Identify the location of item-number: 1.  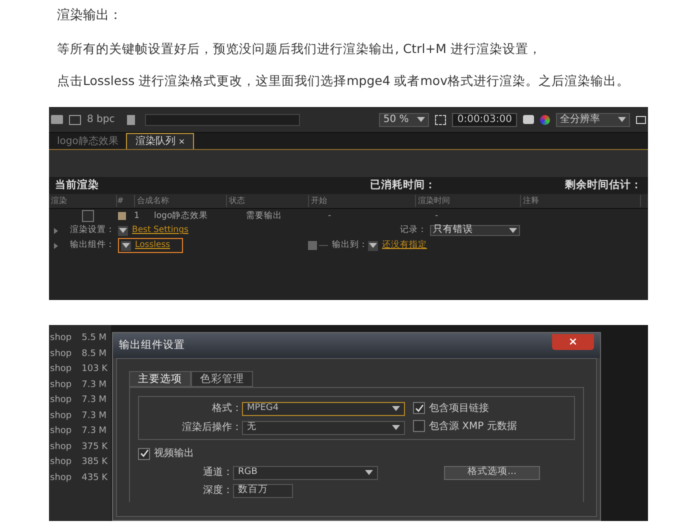
(137, 216).